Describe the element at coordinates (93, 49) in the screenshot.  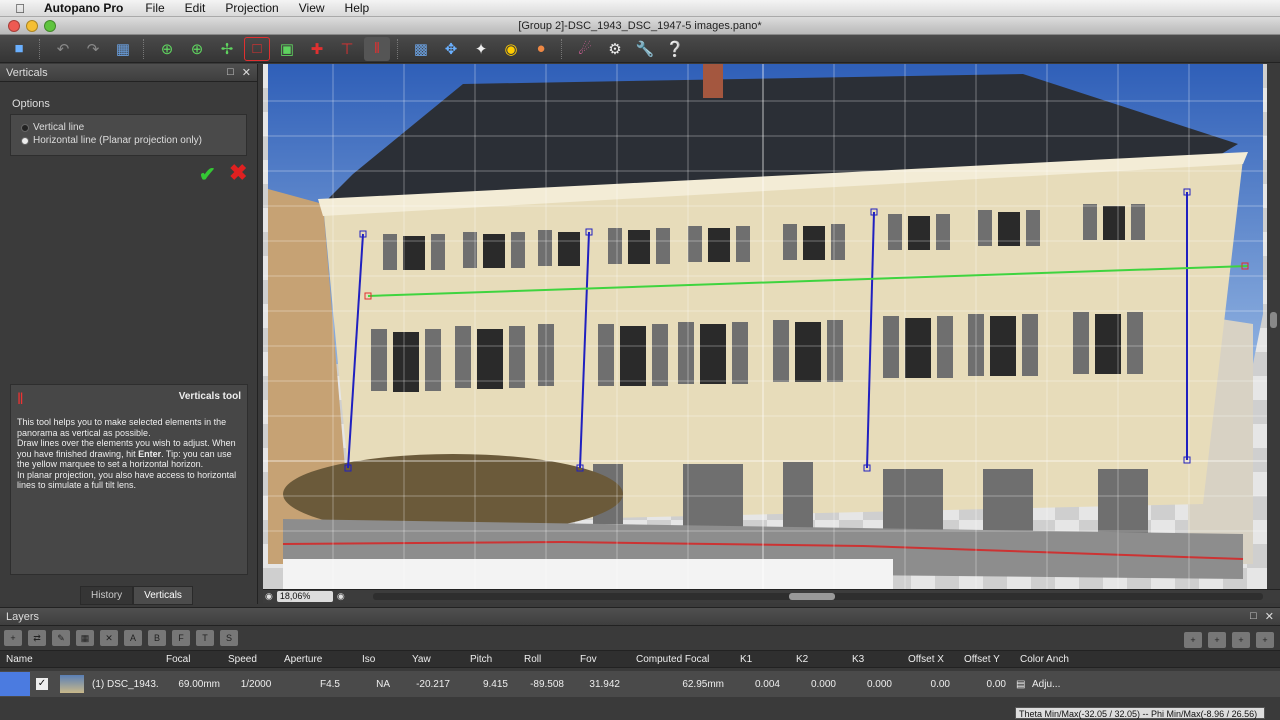
I see `redo-icon: ↷` at that location.